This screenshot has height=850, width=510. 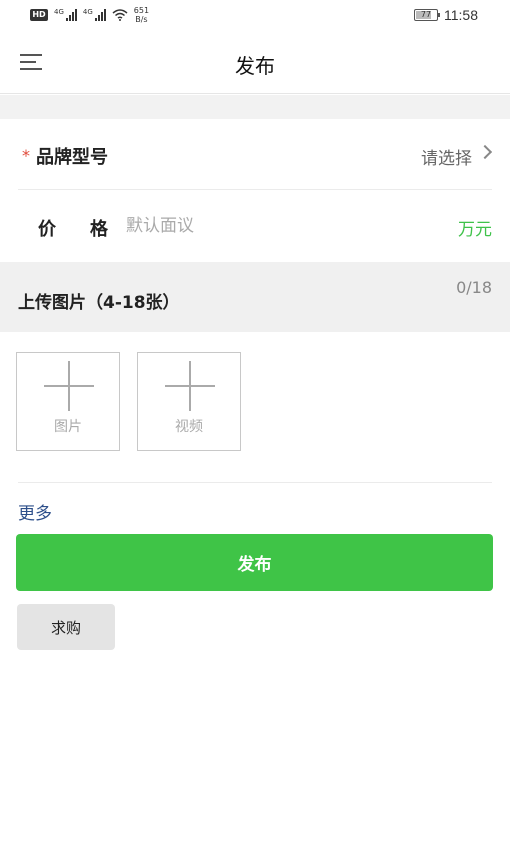 I want to click on status-left: HD 4G 4G 651 B/s, so click(x=89, y=15).